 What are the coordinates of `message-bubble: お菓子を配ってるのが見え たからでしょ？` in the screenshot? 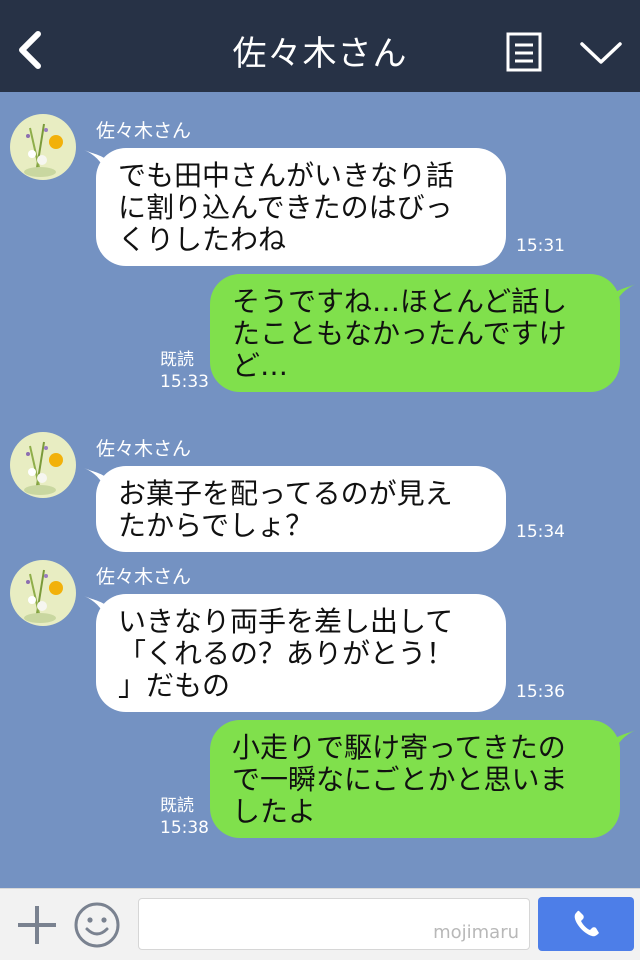 It's located at (301, 509).